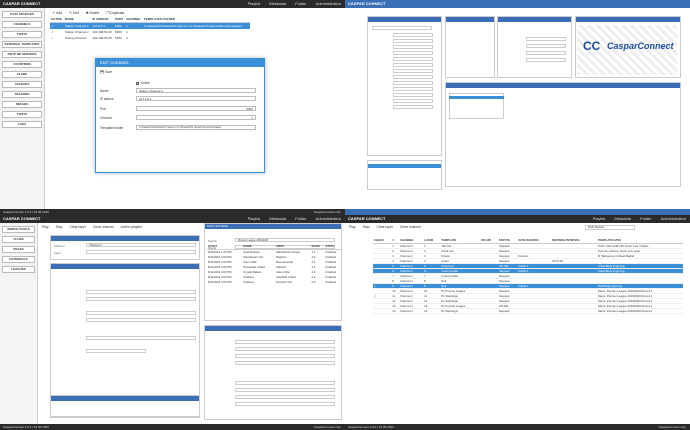 The image size is (690, 430). What do you see at coordinates (22, 14) in the screenshot?
I see `sidebar-item-data-sources: DATA SOURCES` at bounding box center [22, 14].